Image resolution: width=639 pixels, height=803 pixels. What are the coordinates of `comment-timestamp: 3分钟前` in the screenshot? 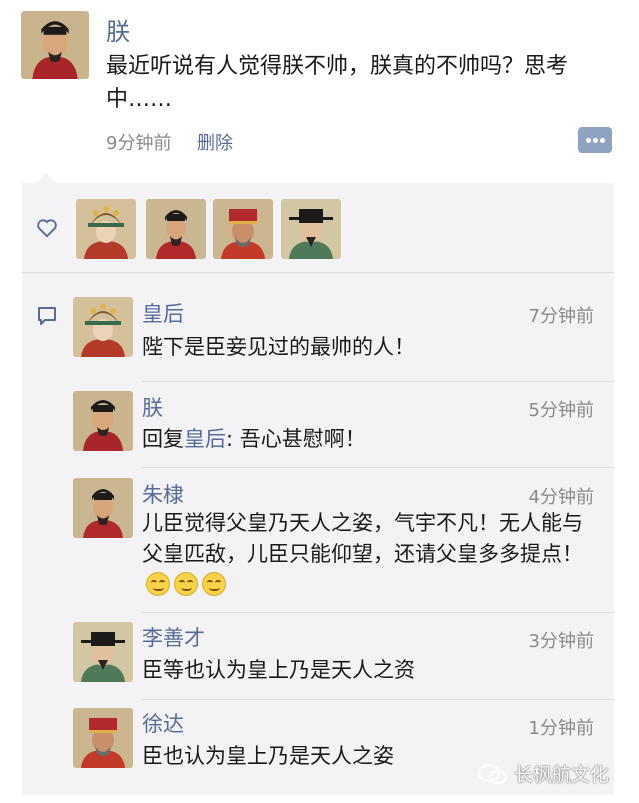 It's located at (561, 641).